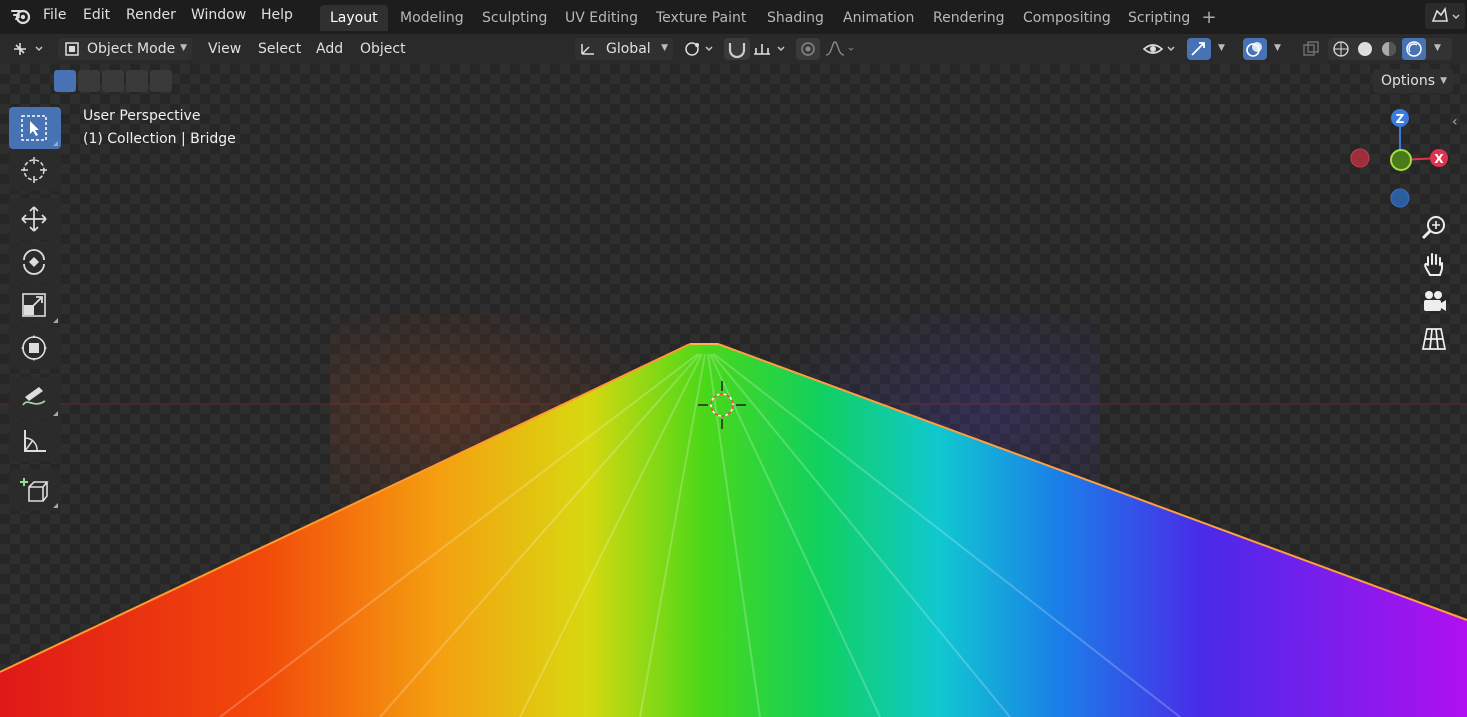 This screenshot has width=1467, height=717. I want to click on rotate-icon, so click(34, 262).